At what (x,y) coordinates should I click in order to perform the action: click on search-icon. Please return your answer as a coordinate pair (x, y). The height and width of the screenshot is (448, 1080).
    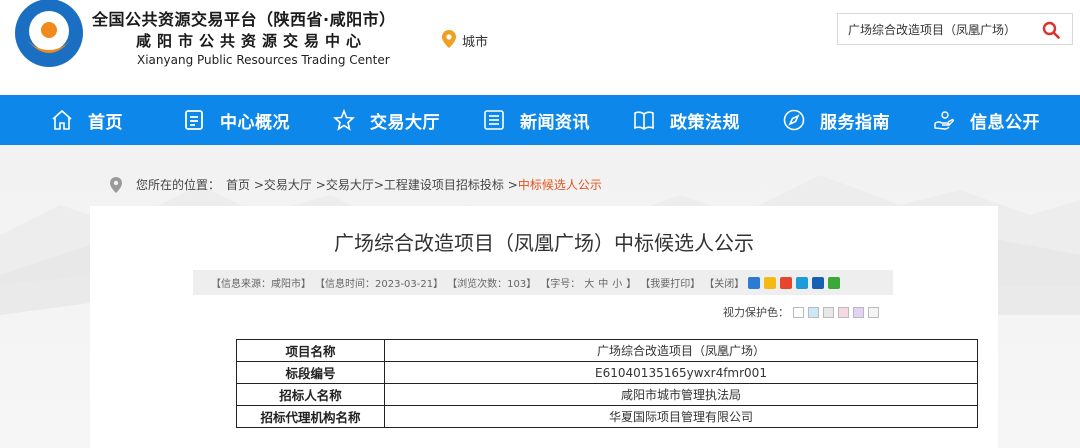
    Looking at the image, I should click on (1051, 30).